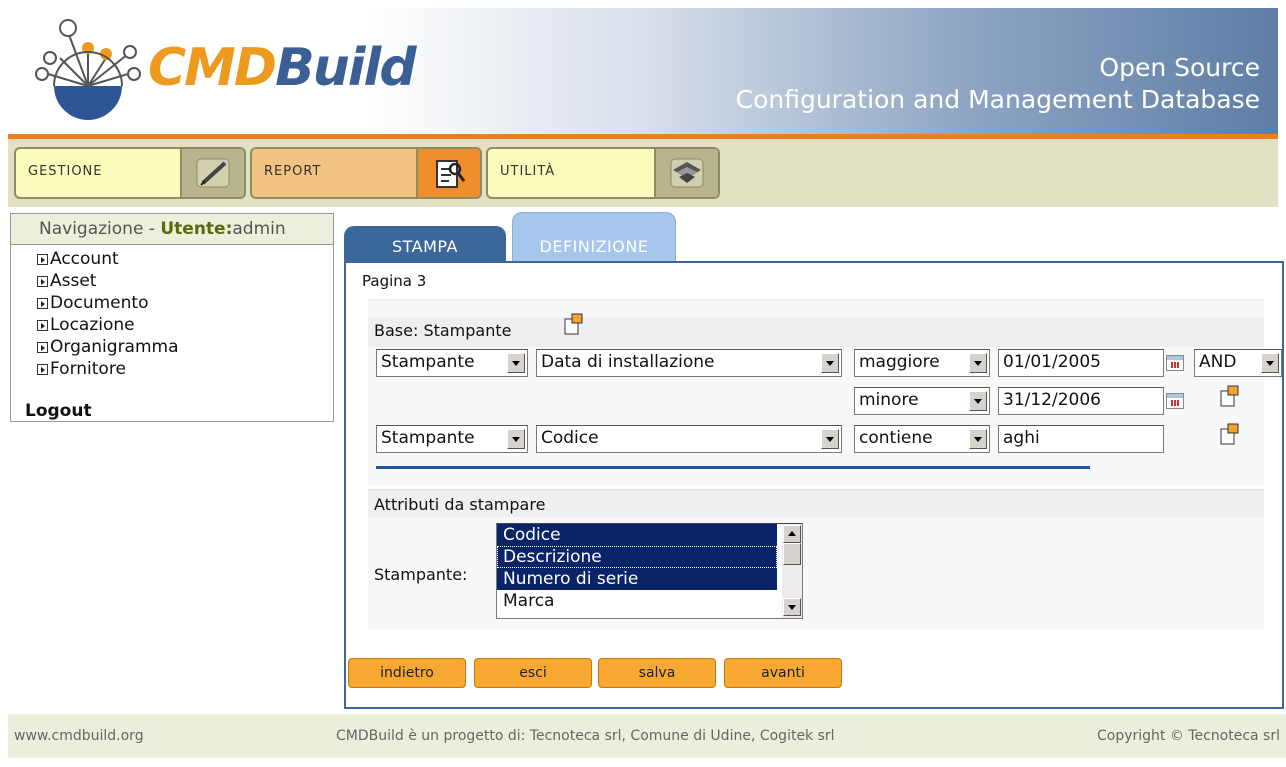 This screenshot has height=767, width=1286. Describe the element at coordinates (1081, 363) in the screenshot. I see `date-from-input: 01/01/2005` at that location.